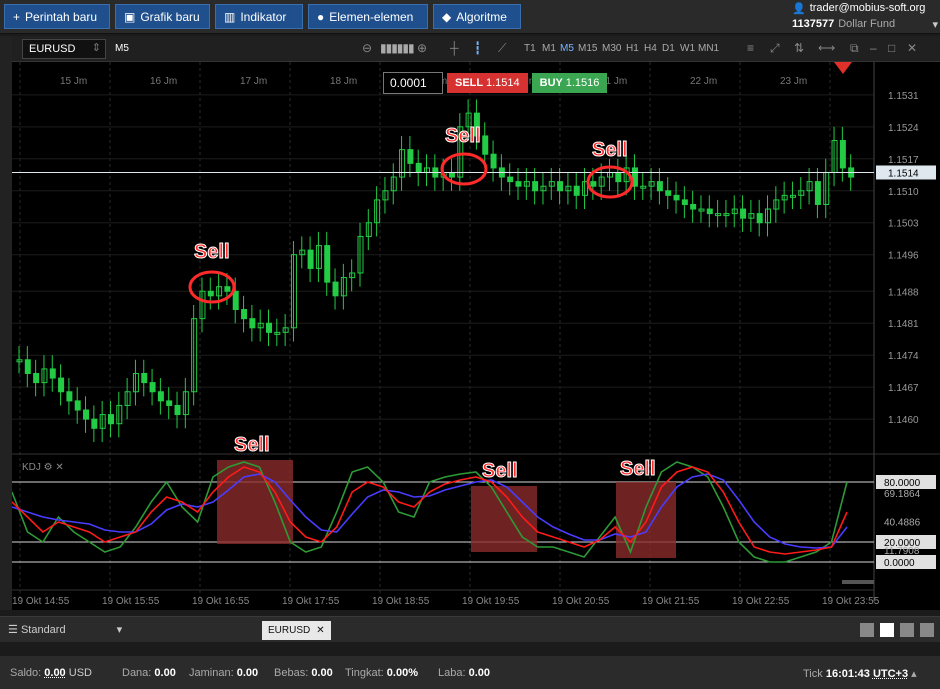  What do you see at coordinates (119, 630) in the screenshot?
I see `chevron-down-icon: ▾` at bounding box center [119, 630].